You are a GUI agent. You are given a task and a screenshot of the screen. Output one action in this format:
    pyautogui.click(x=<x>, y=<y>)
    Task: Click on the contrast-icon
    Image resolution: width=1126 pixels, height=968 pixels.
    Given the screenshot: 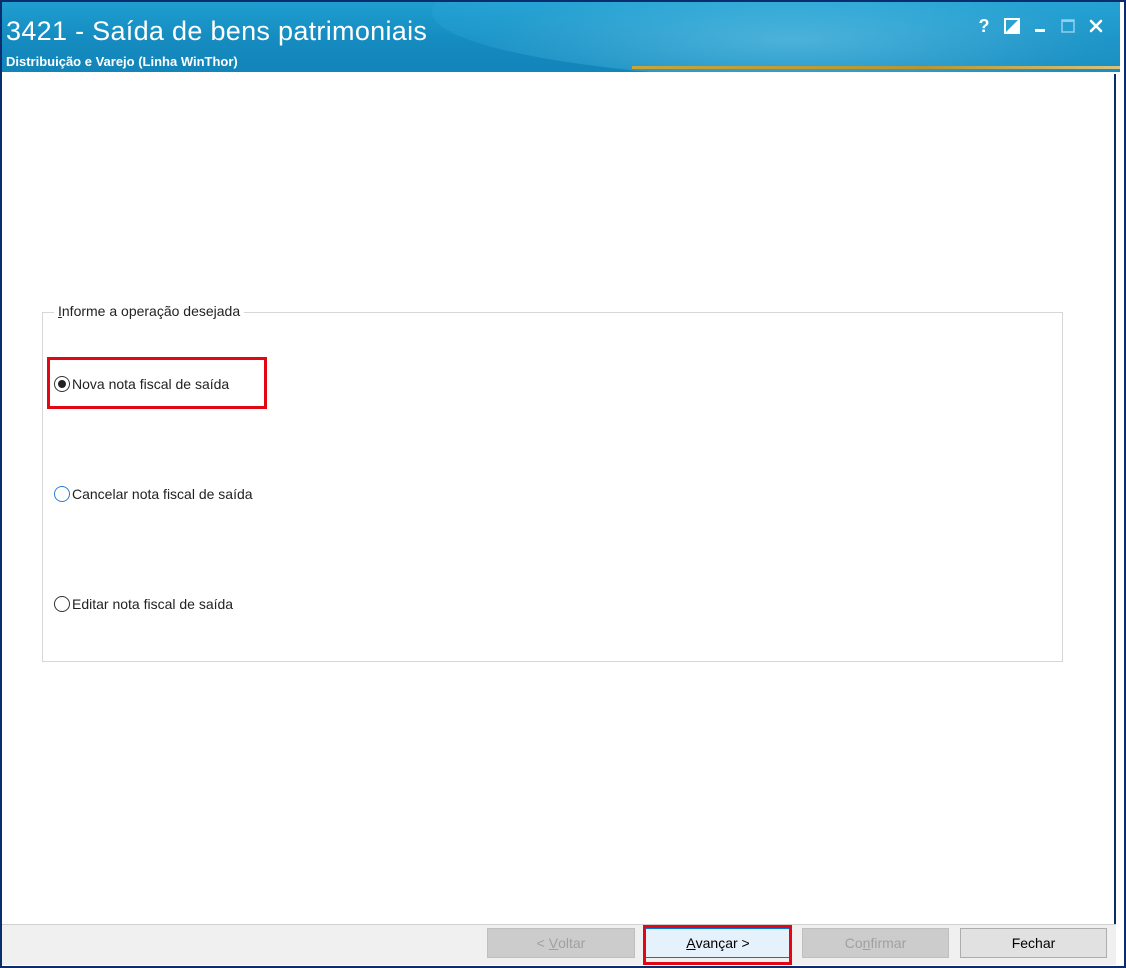 What is the action you would take?
    pyautogui.click(x=1012, y=26)
    